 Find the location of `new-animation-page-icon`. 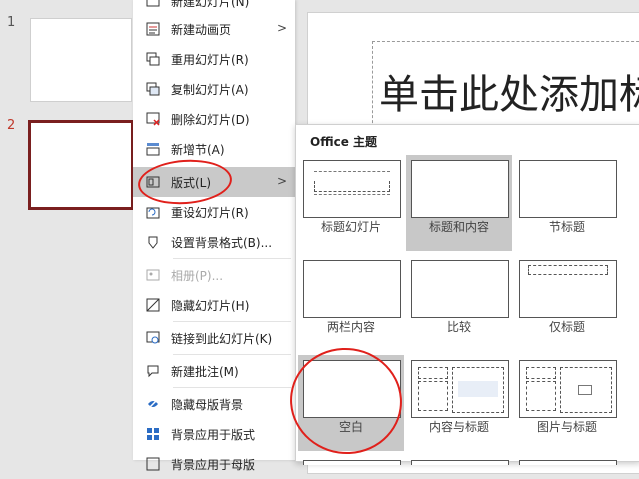

new-animation-page-icon is located at coordinates (153, 29).